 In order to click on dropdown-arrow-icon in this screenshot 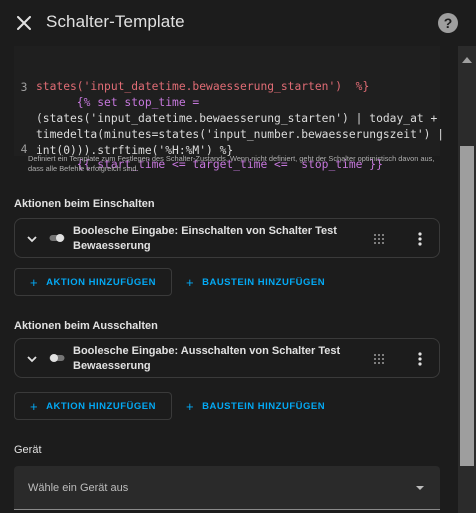, I will do `click(420, 488)`.